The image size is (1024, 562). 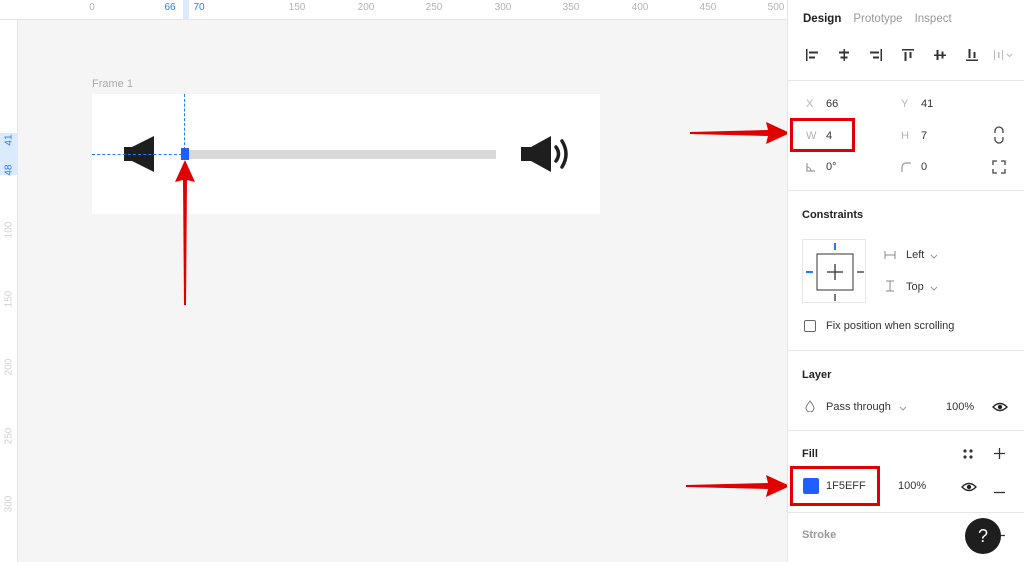 What do you see at coordinates (140, 155) in the screenshot?
I see `volume-low-icon` at bounding box center [140, 155].